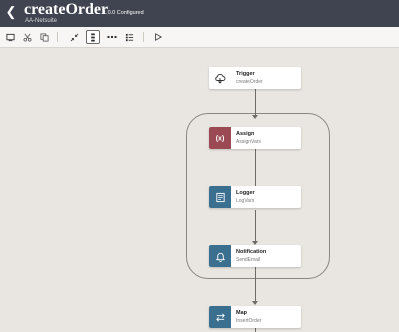  I want to click on node-subtitle: InsertOrder, so click(249, 321).